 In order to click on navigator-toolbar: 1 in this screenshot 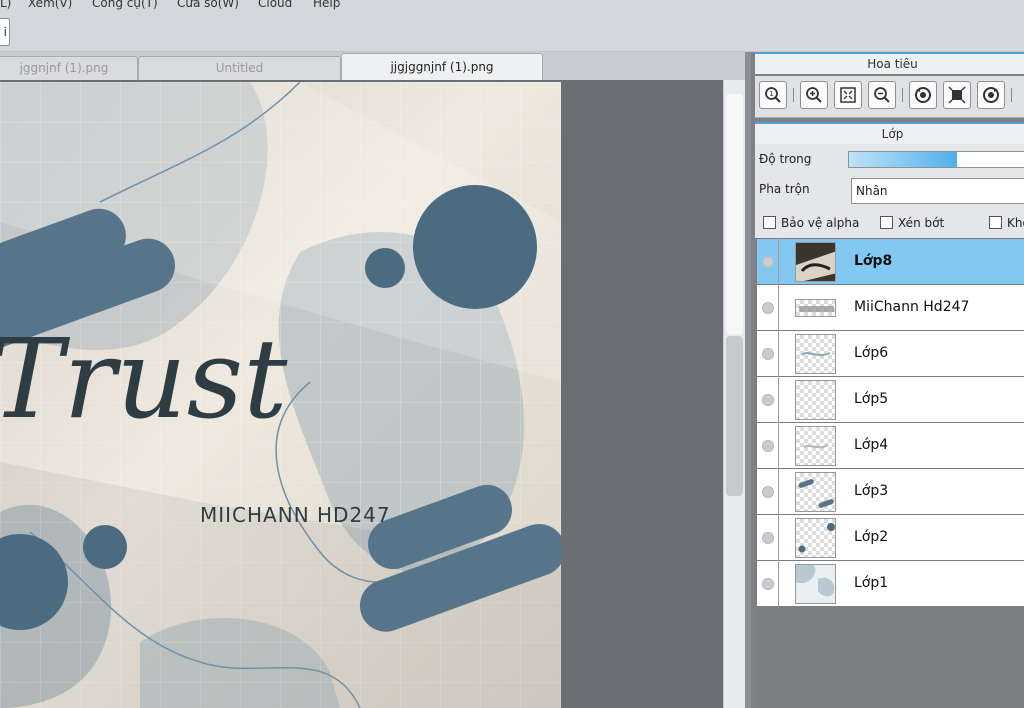, I will do `click(889, 97)`.